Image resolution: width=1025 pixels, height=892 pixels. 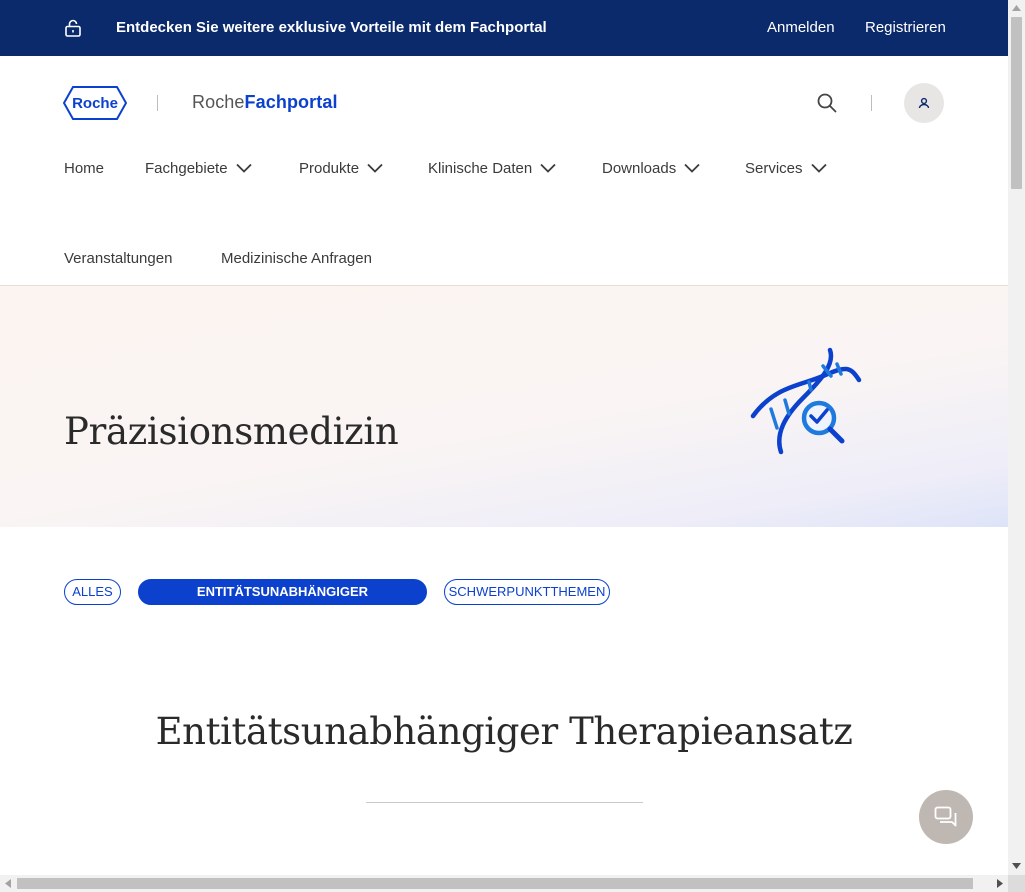 I want to click on scroll-left-arrow-icon, so click(x=8, y=883).